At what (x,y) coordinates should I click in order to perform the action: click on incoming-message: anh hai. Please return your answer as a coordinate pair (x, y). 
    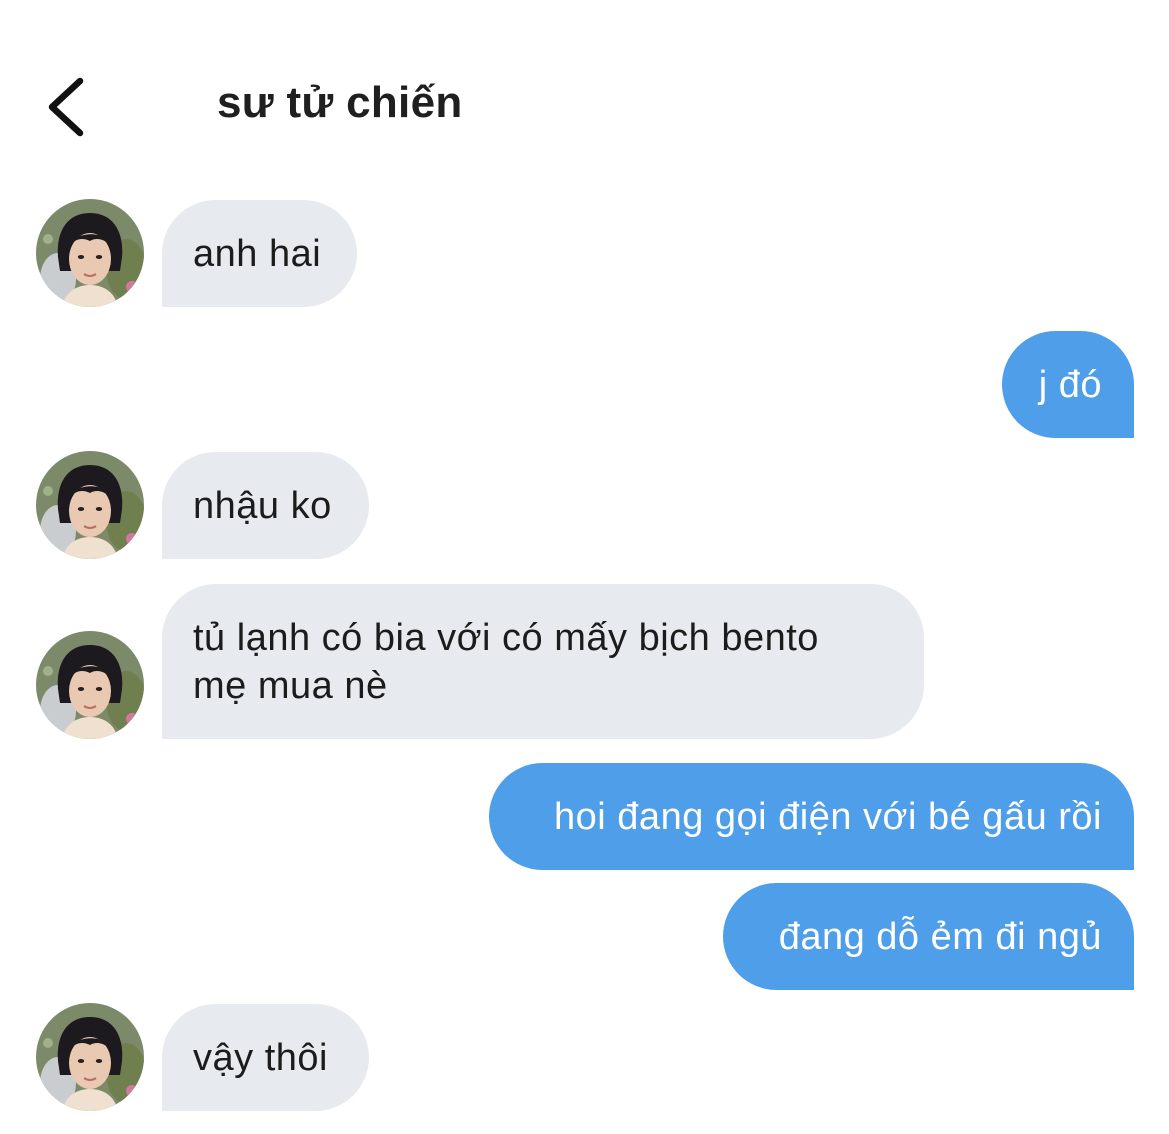
    Looking at the image, I should click on (259, 253).